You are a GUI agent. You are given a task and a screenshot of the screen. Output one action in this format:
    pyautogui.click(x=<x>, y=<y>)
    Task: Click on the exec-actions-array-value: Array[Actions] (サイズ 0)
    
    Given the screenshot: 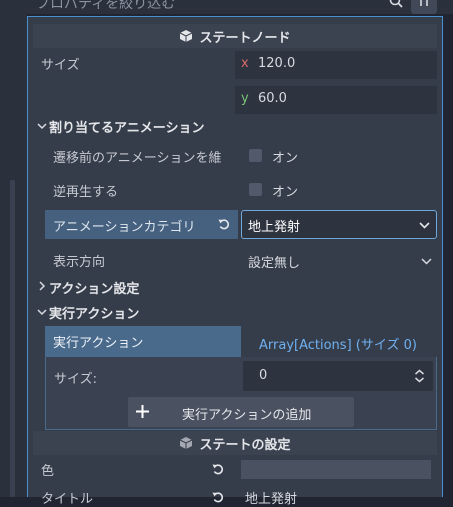 What is the action you would take?
    pyautogui.click(x=338, y=345)
    